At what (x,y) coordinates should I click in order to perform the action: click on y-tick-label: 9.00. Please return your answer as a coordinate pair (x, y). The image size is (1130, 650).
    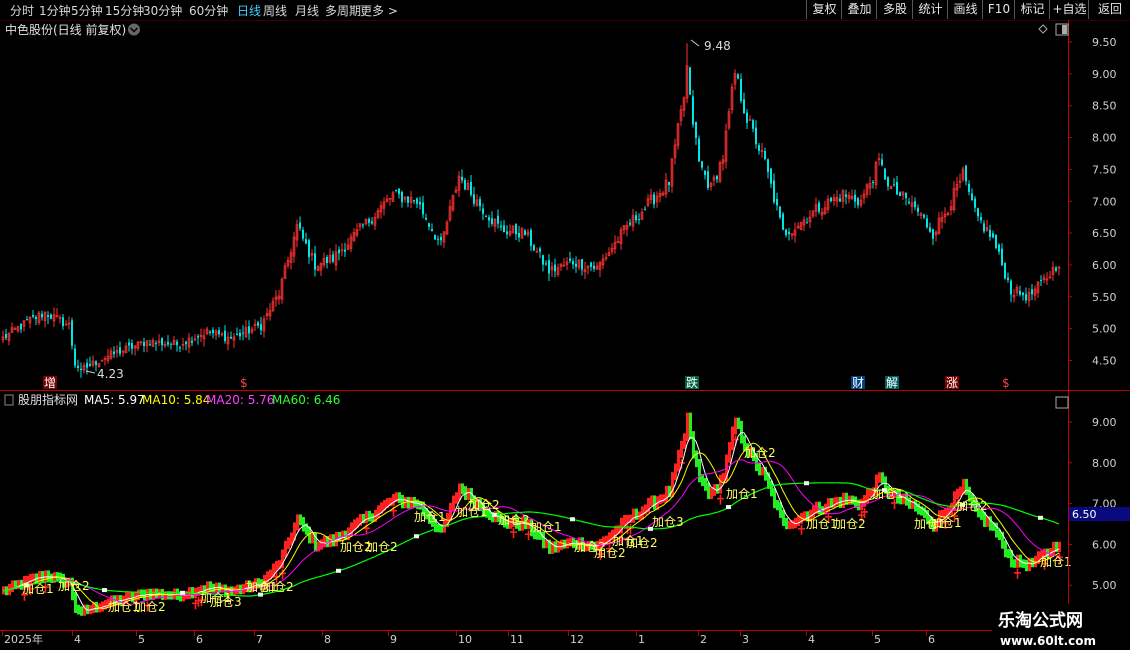
    Looking at the image, I should click on (1104, 74).